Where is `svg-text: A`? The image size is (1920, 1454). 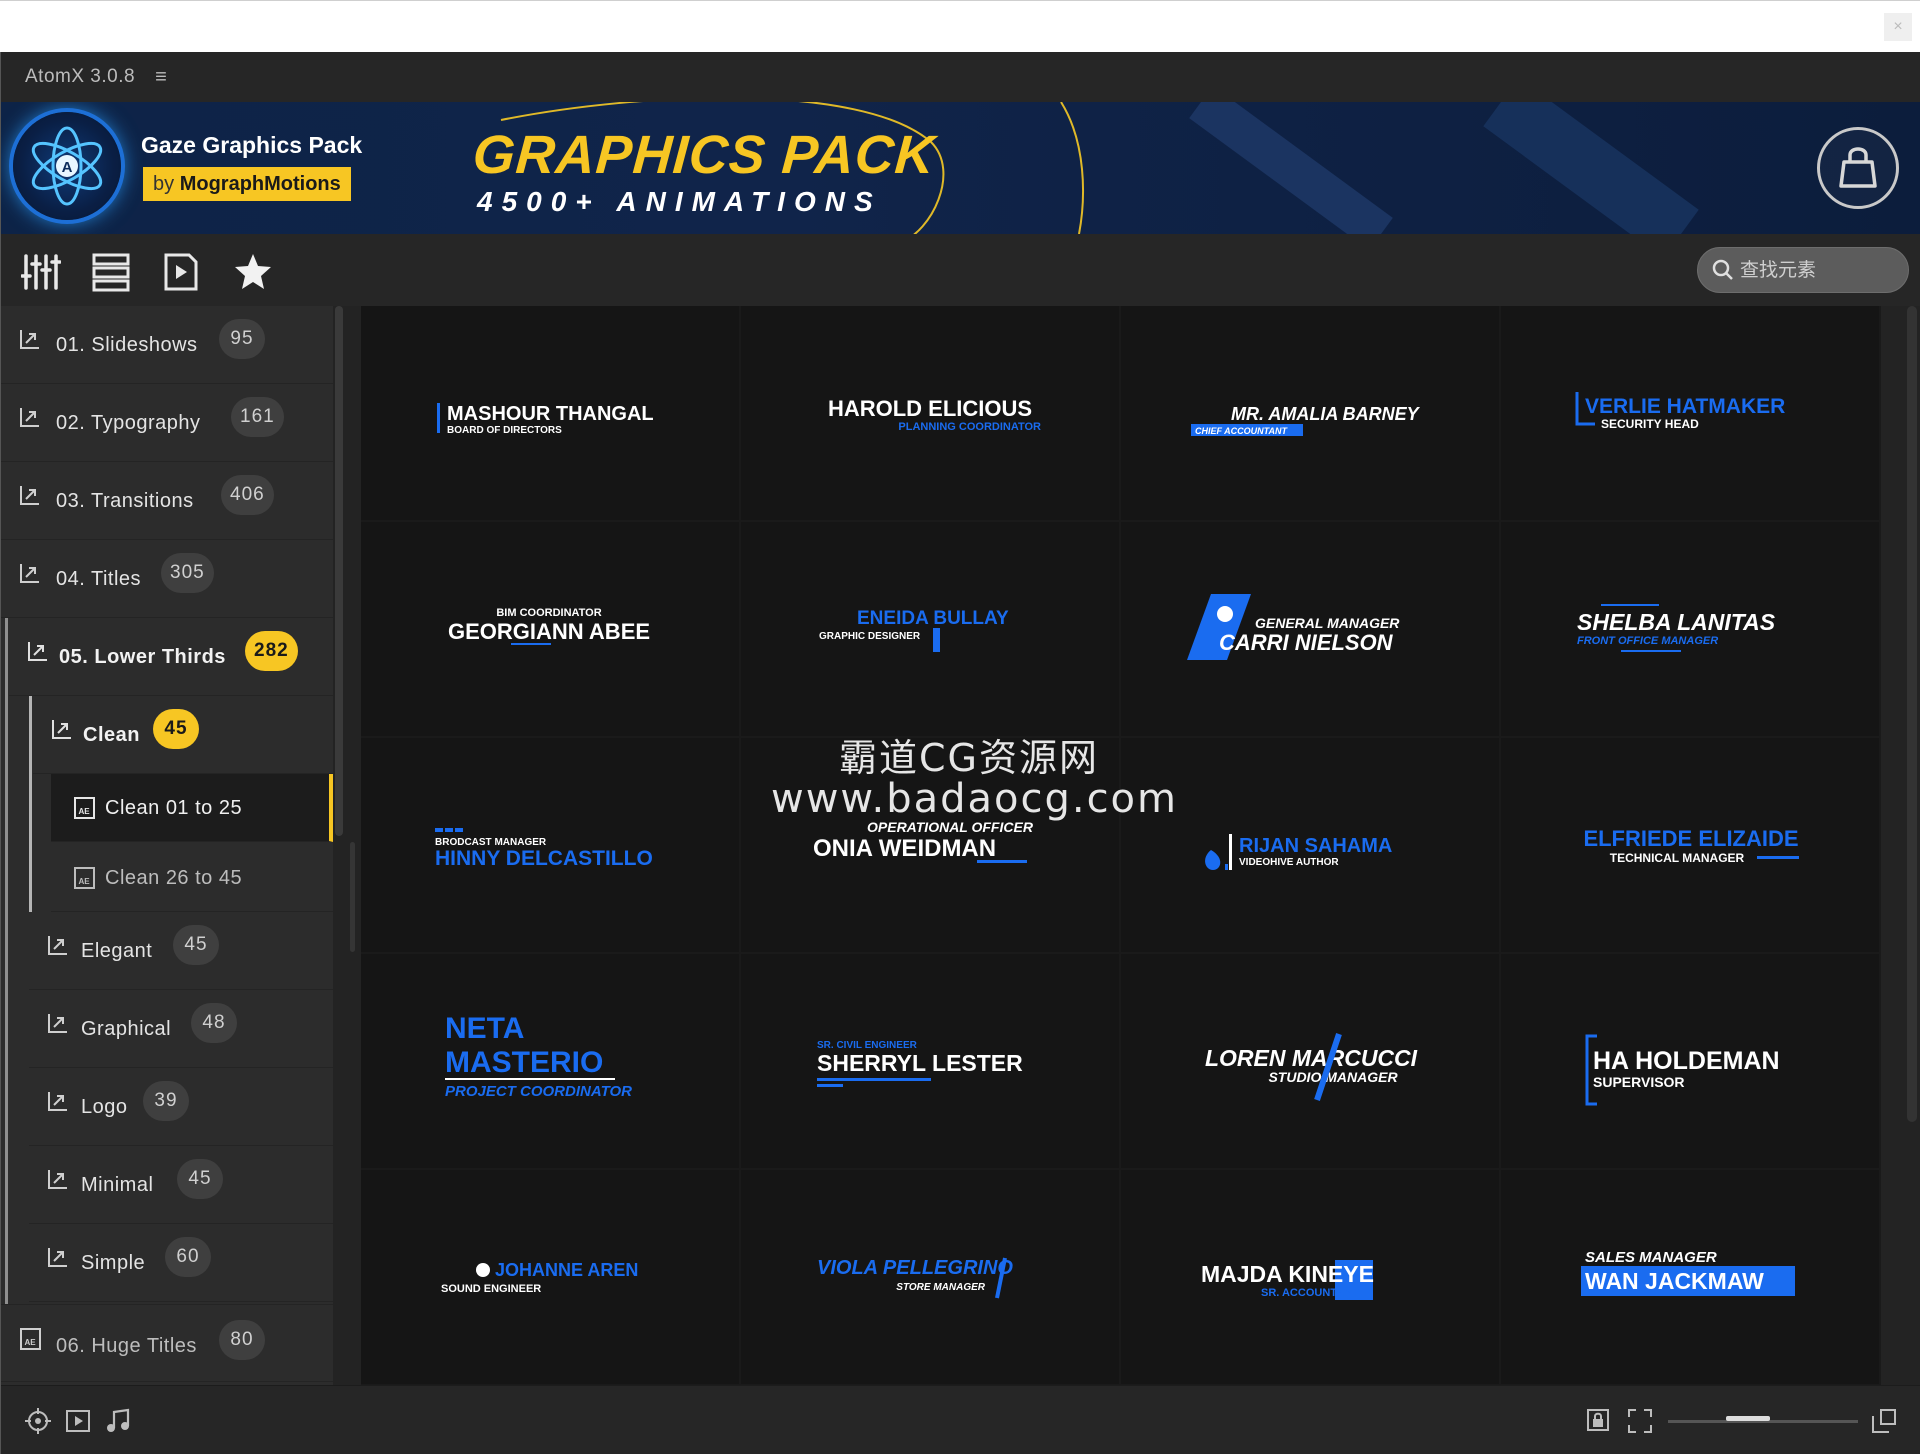 svg-text: A is located at coordinates (67, 167).